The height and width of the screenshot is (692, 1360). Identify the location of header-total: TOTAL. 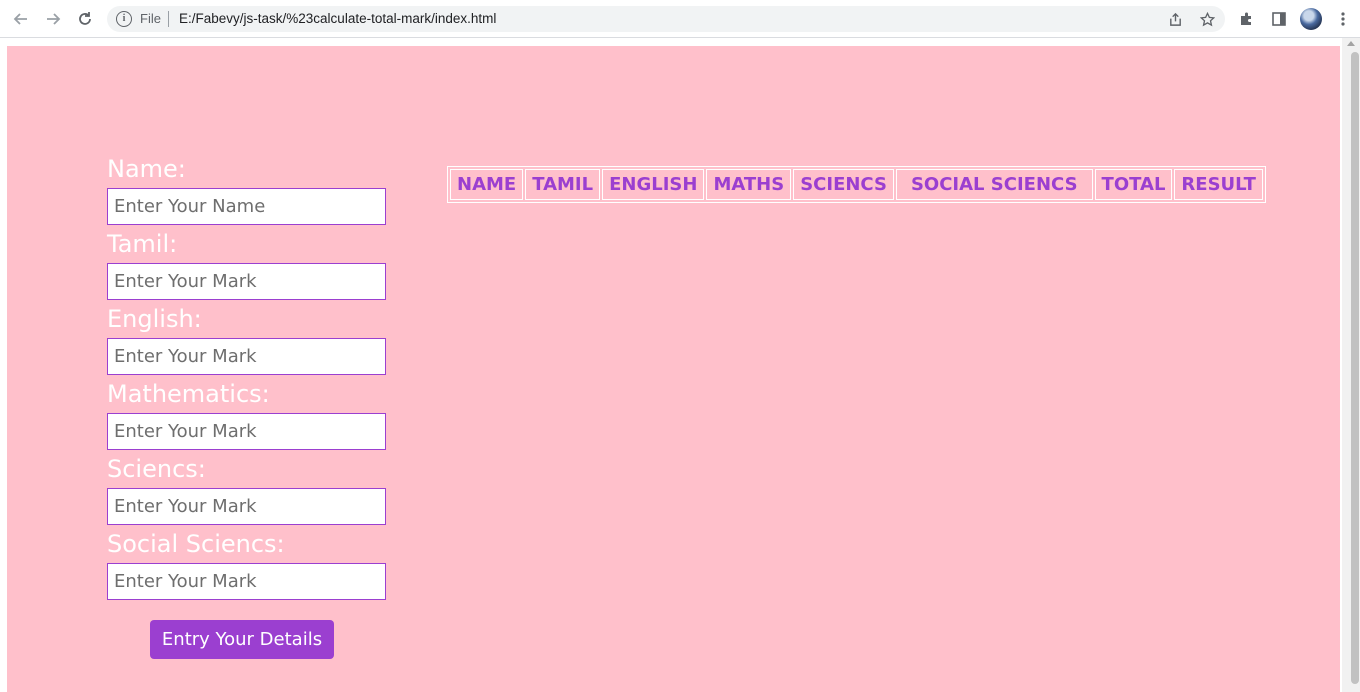
(1133, 184).